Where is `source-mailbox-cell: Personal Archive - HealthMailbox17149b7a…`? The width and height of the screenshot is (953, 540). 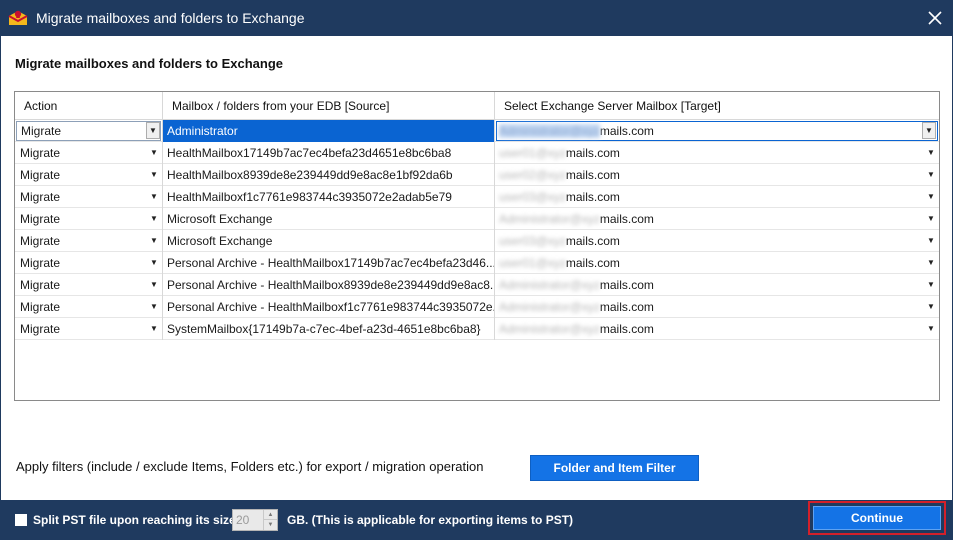
source-mailbox-cell: Personal Archive - HealthMailbox17149b7a… is located at coordinates (329, 263).